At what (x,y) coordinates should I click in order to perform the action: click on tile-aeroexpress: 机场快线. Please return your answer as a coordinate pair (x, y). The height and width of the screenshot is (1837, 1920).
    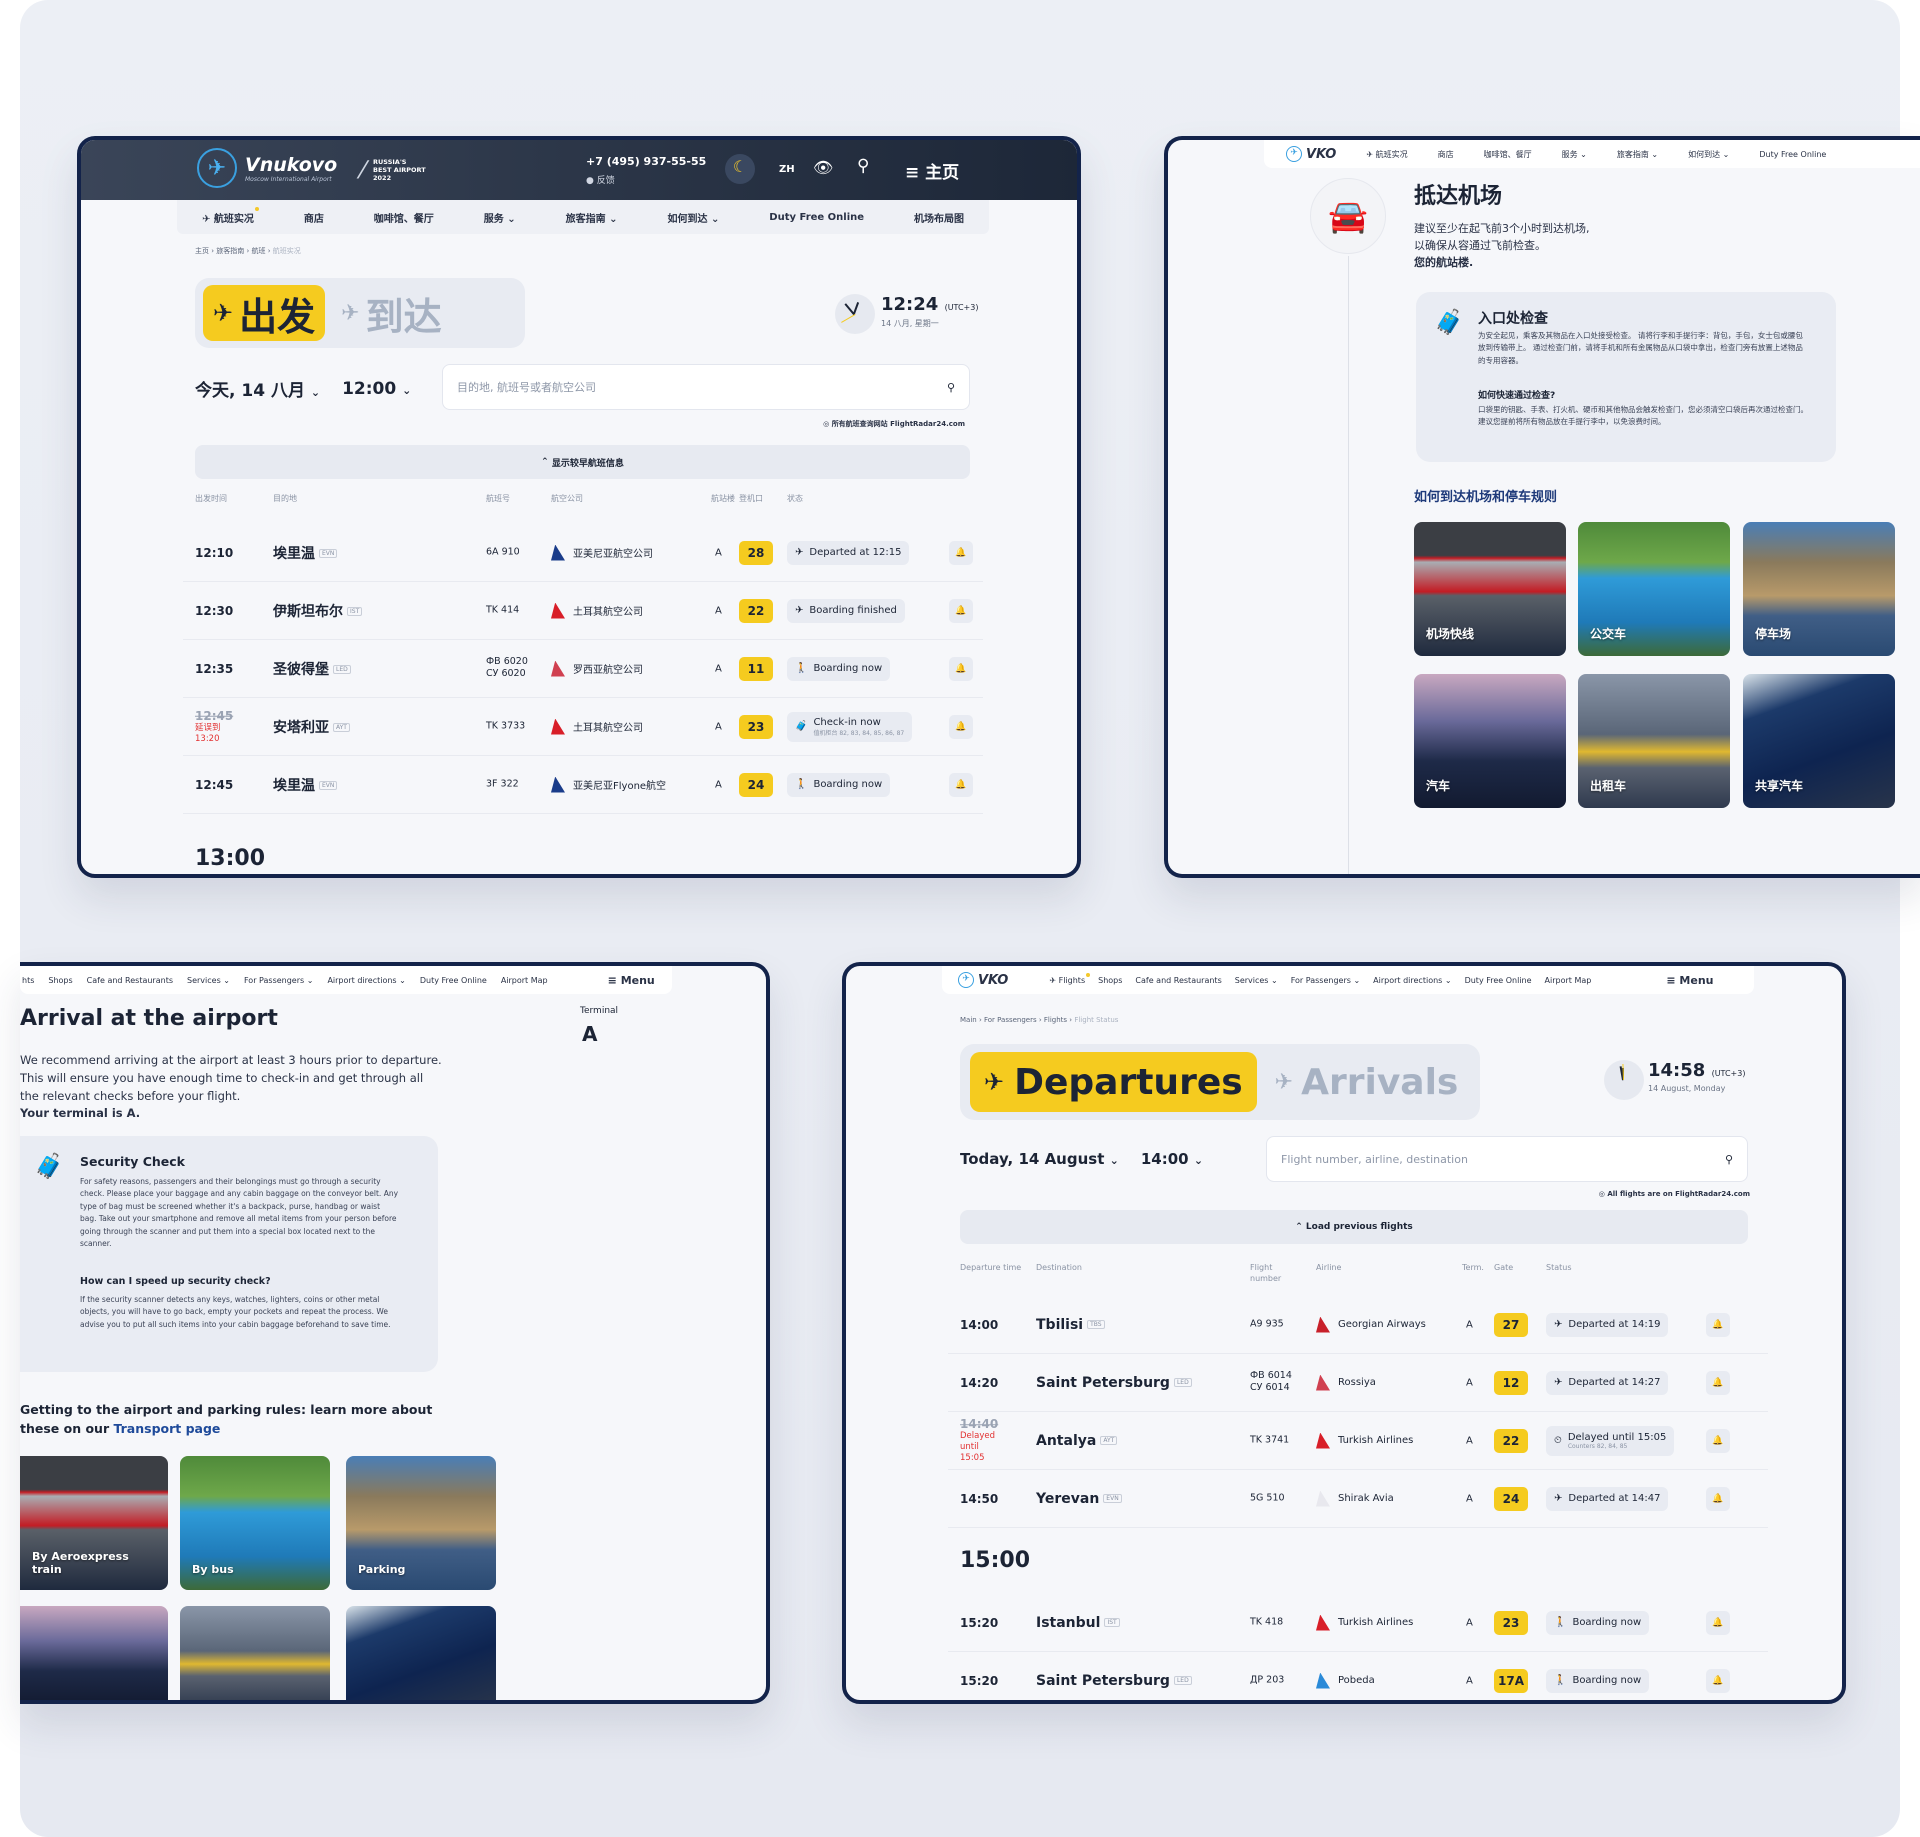
    Looking at the image, I should click on (1490, 589).